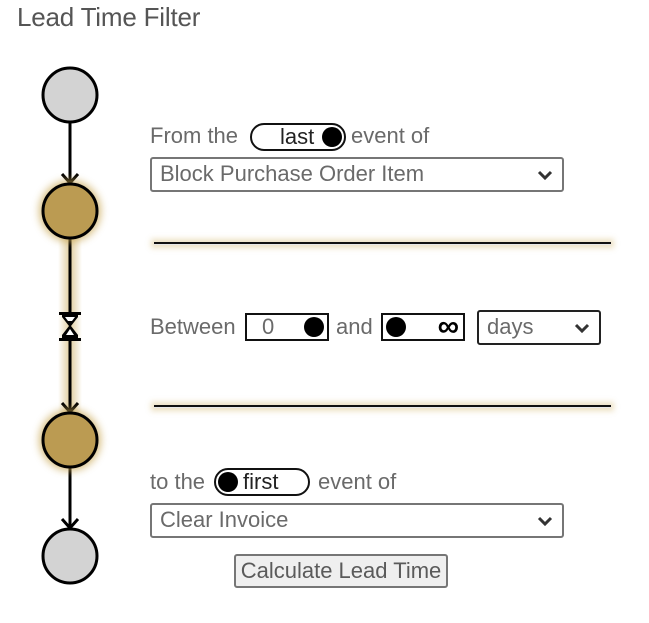 Image resolution: width=649 pixels, height=623 pixels. I want to click on min-duration-input: 0, so click(287, 327).